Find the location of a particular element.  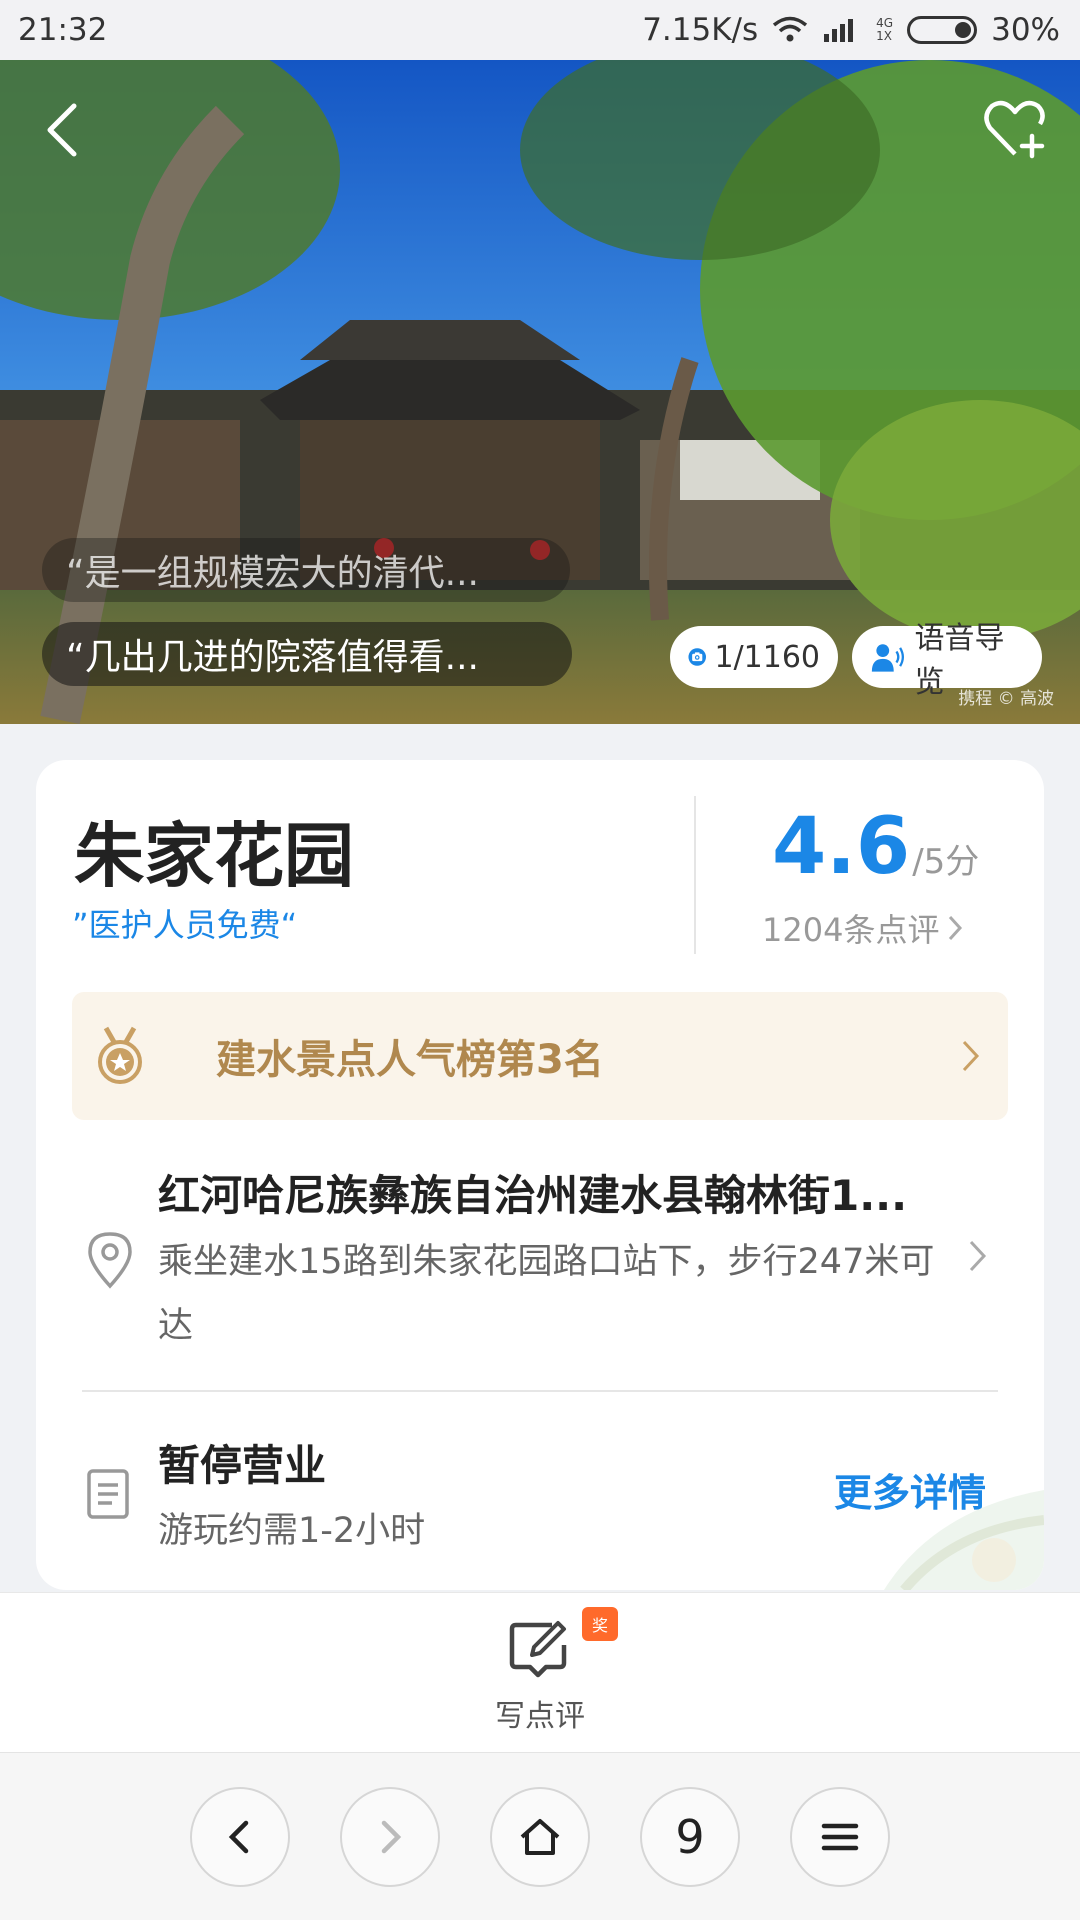

browser-home-button is located at coordinates (540, 1837).